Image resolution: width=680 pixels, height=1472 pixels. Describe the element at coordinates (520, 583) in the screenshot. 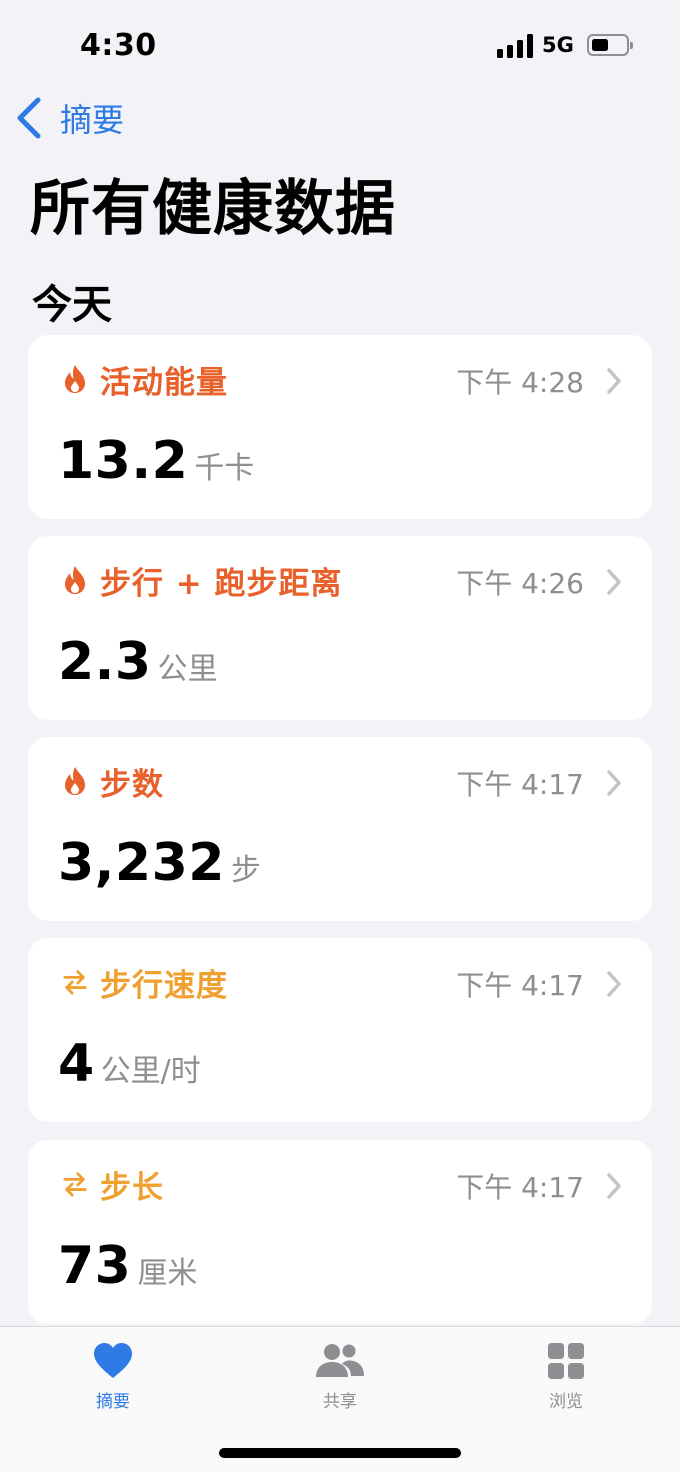

I see `card-timestamp: 下午 4:26` at that location.